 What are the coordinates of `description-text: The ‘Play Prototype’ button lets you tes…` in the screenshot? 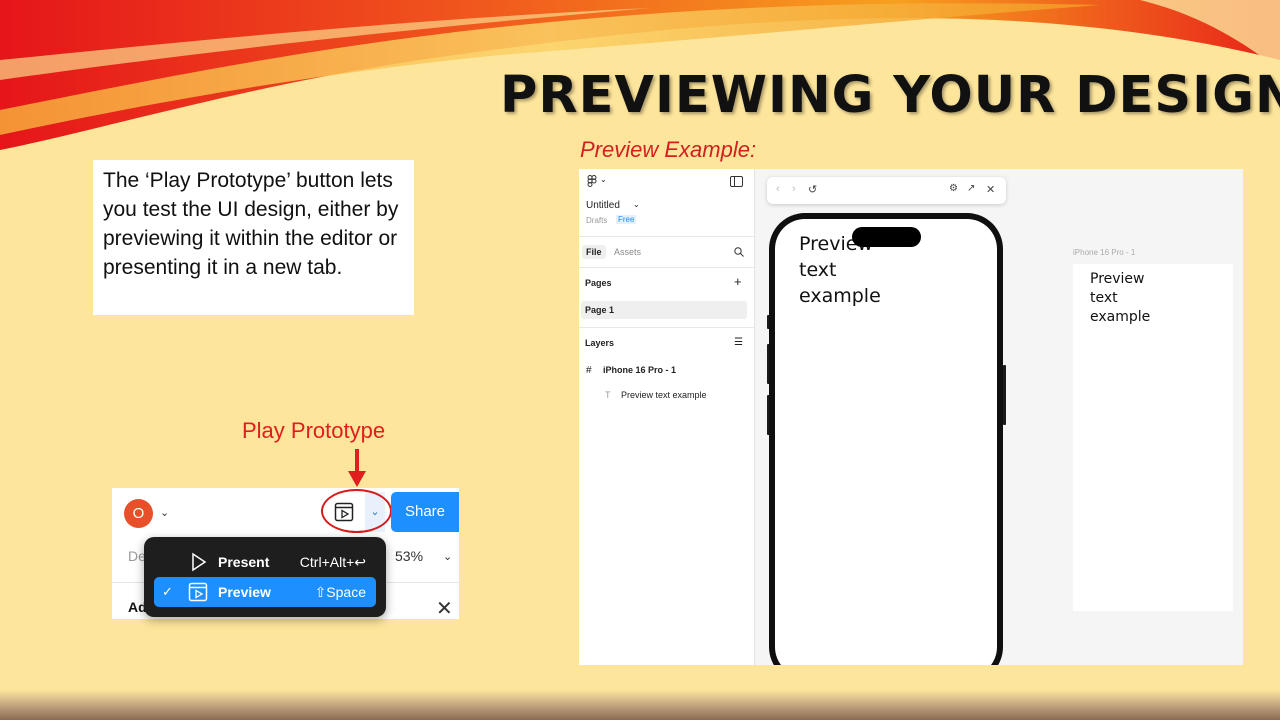 It's located at (253, 237).